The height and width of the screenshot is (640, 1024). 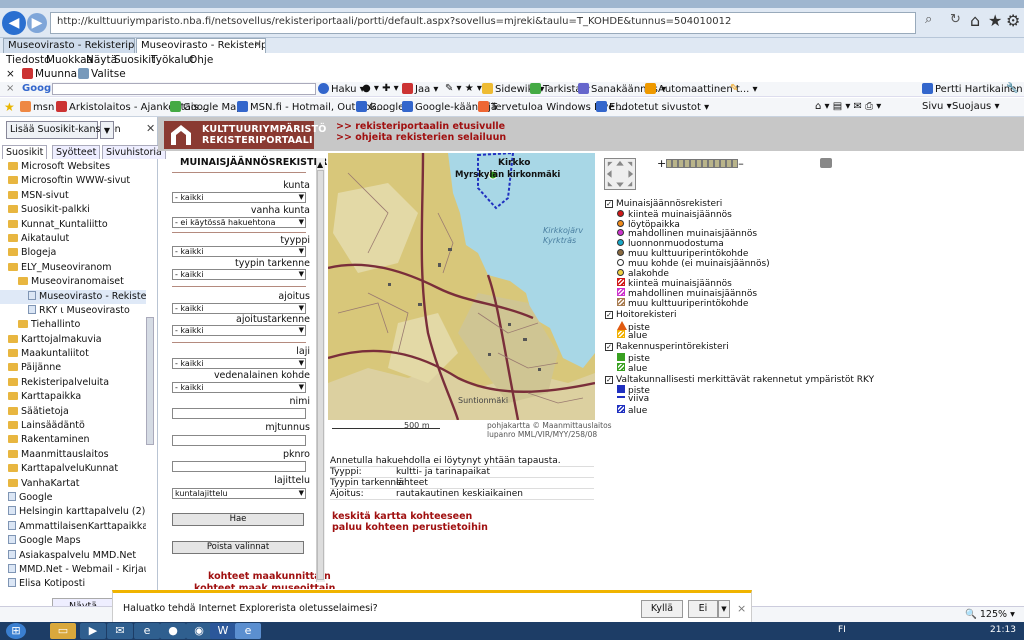 I want to click on select-lajittelu: kuntalajittelu ▼, so click(x=239, y=493).